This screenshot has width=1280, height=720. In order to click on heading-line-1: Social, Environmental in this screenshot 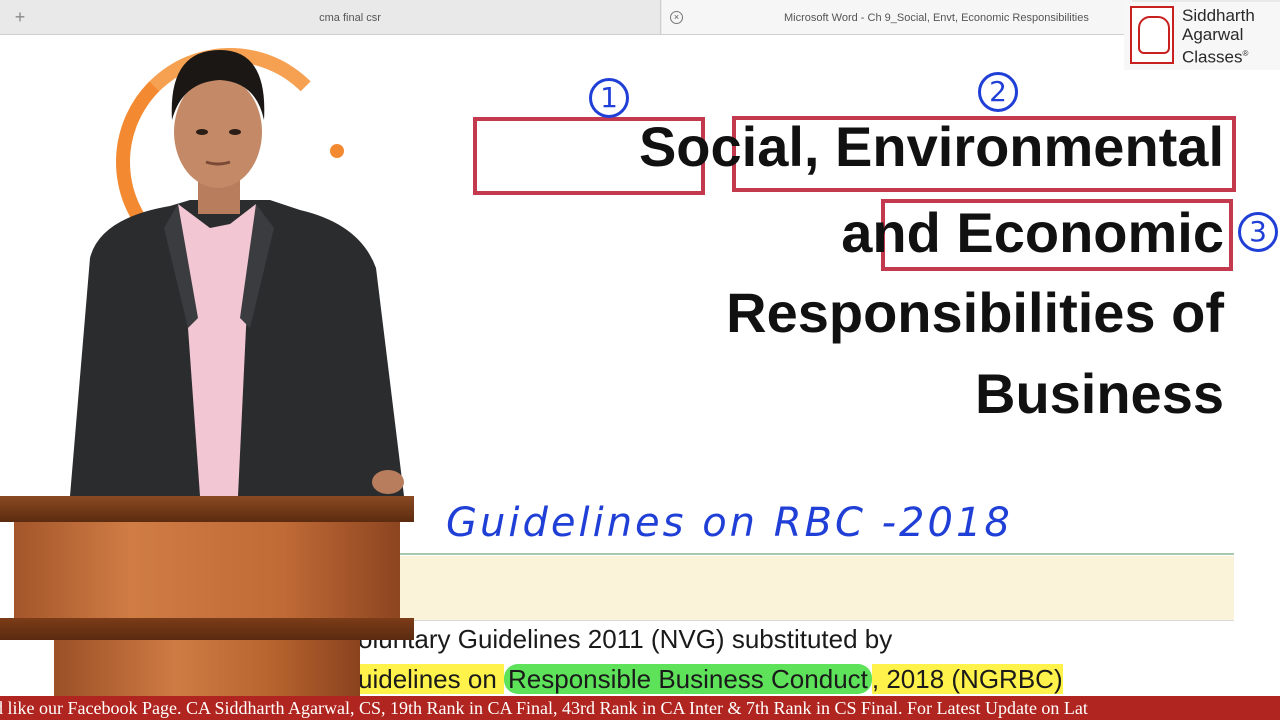, I will do `click(931, 146)`.